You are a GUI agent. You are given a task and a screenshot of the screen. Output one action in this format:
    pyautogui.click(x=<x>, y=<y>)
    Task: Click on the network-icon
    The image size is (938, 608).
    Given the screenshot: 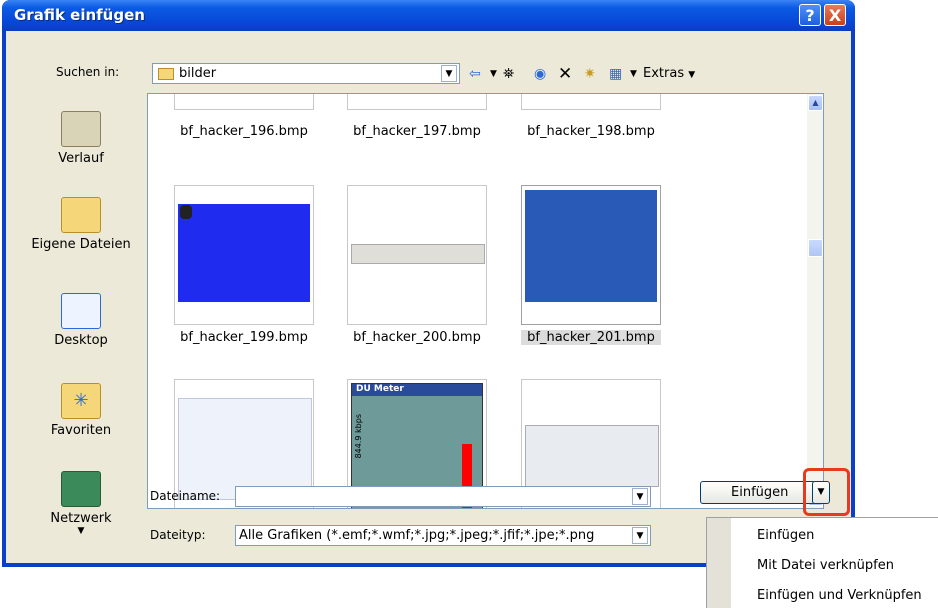 What is the action you would take?
    pyautogui.click(x=81, y=489)
    